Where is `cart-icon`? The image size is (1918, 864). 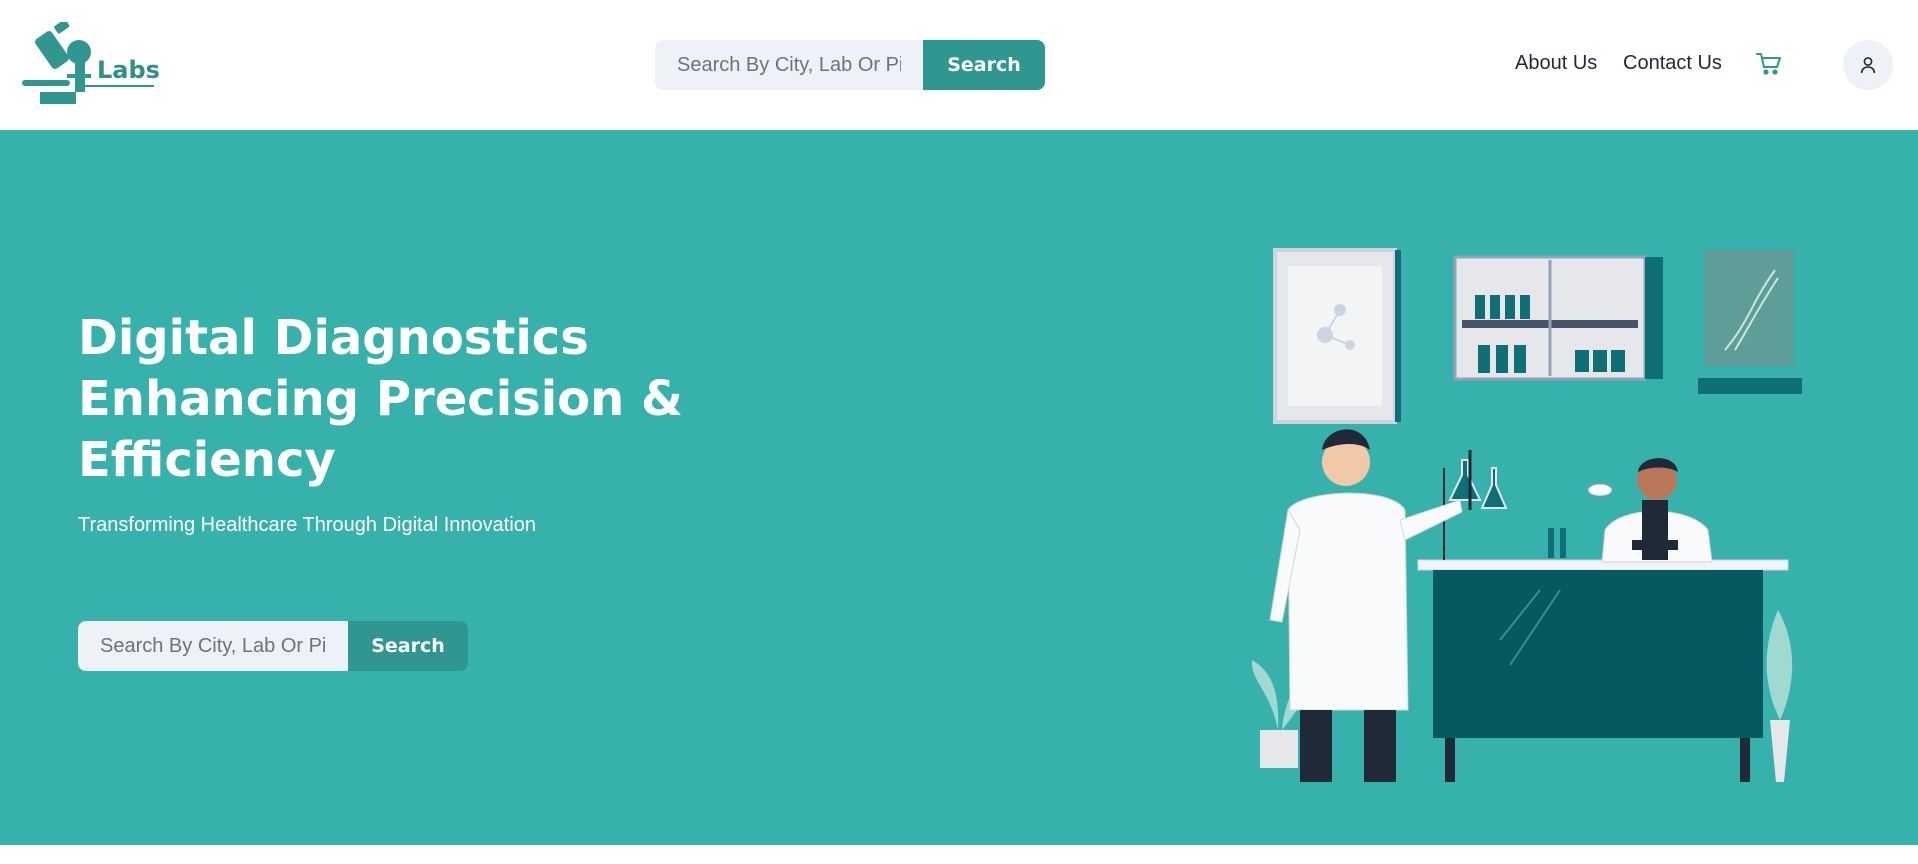 cart-icon is located at coordinates (1769, 64).